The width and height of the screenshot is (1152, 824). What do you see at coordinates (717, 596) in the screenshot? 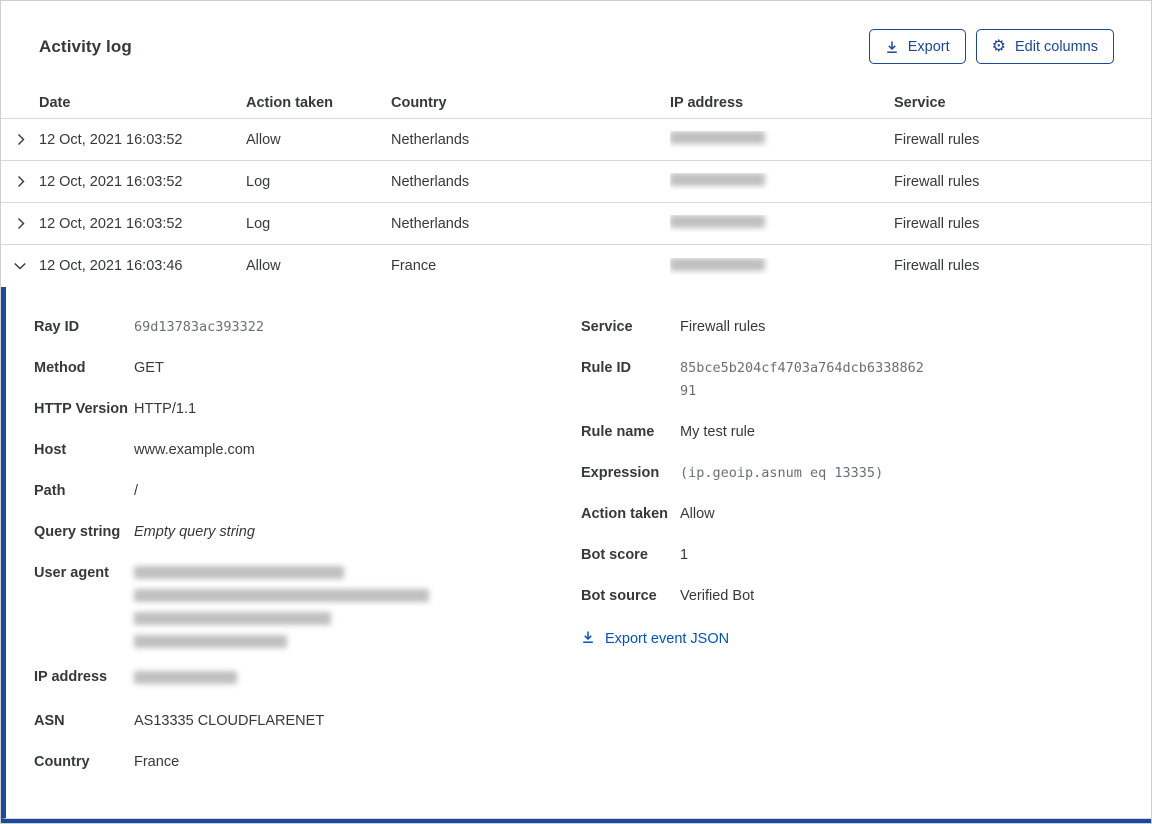
I see `bot-source-value: Verified Bot` at bounding box center [717, 596].